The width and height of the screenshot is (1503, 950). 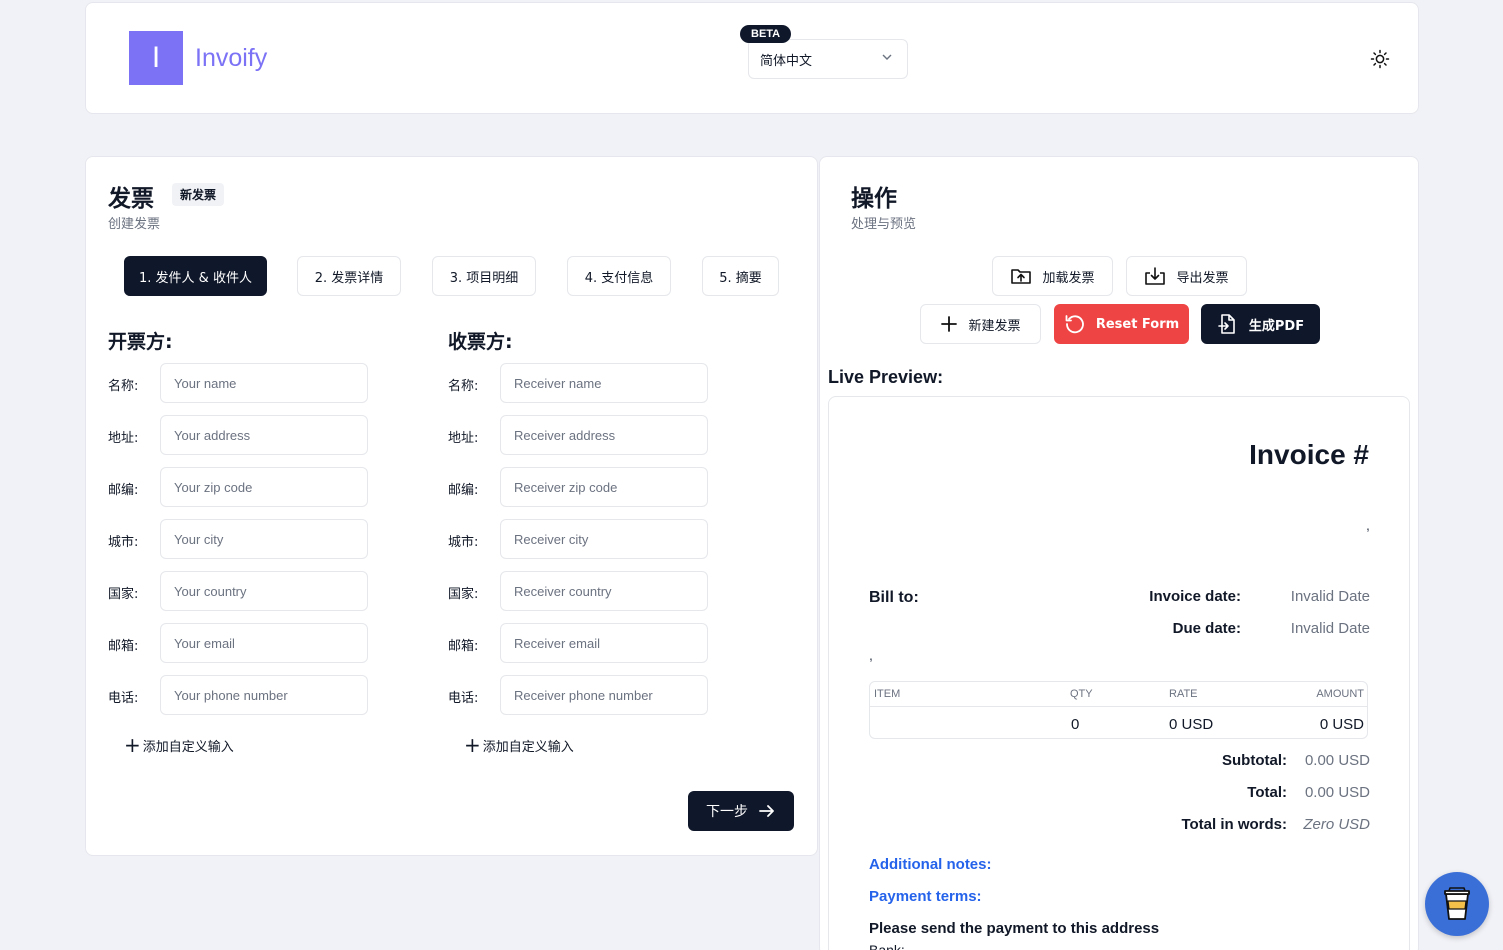 I want to click on receiver-address-label: 地址:, so click(x=463, y=438).